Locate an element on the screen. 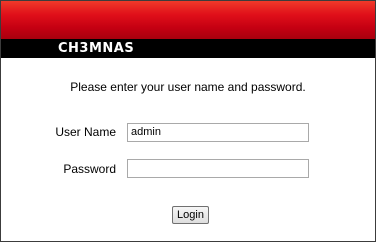 This screenshot has height=242, width=376. password-label: Password is located at coordinates (89, 169).